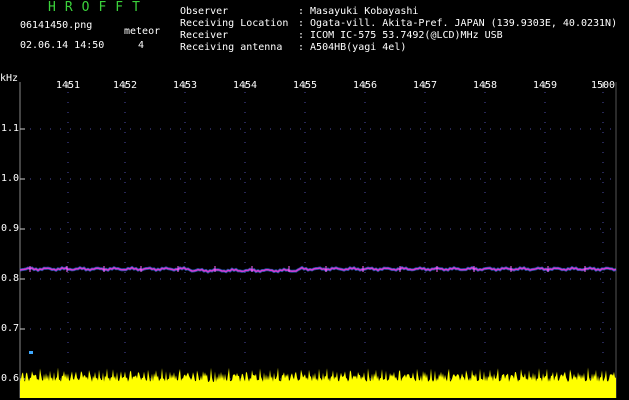  I want to click on x-tick-label: 1457, so click(425, 85).